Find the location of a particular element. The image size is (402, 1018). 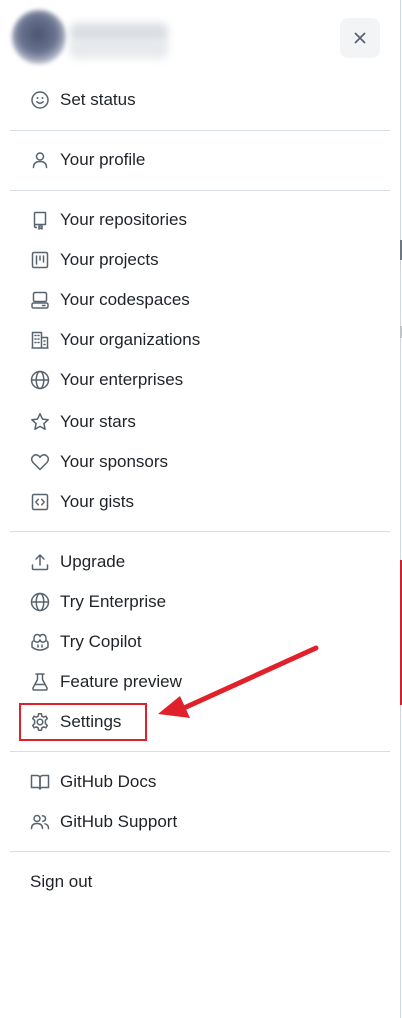

menu-item-label: Your gists is located at coordinates (97, 501).